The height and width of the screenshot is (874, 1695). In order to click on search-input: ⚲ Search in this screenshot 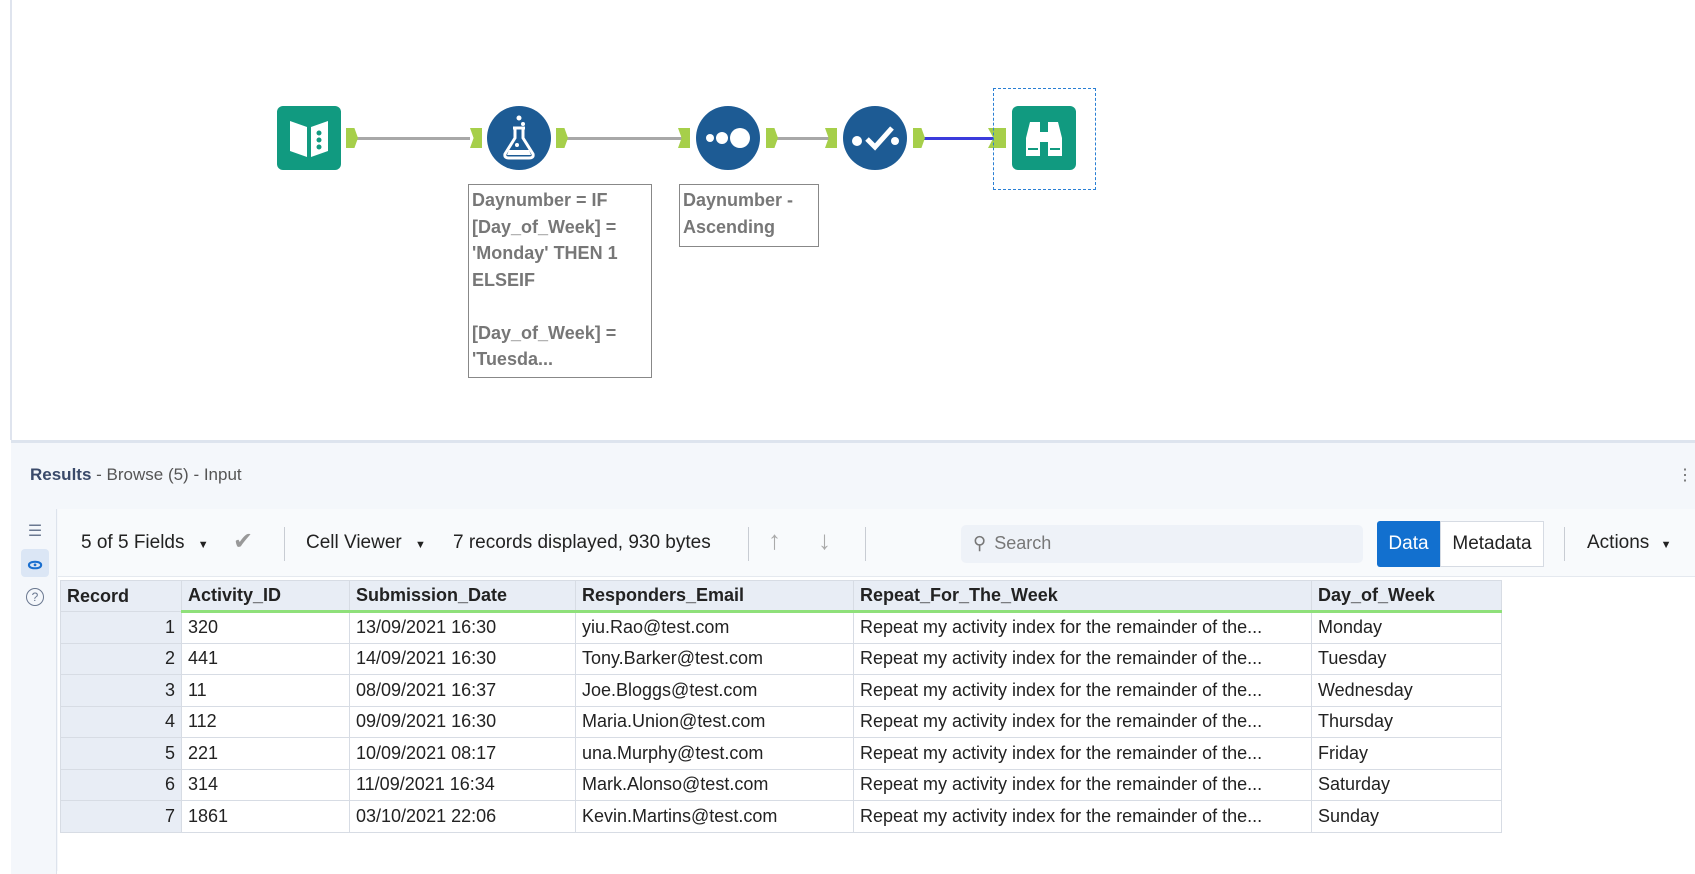, I will do `click(1162, 544)`.